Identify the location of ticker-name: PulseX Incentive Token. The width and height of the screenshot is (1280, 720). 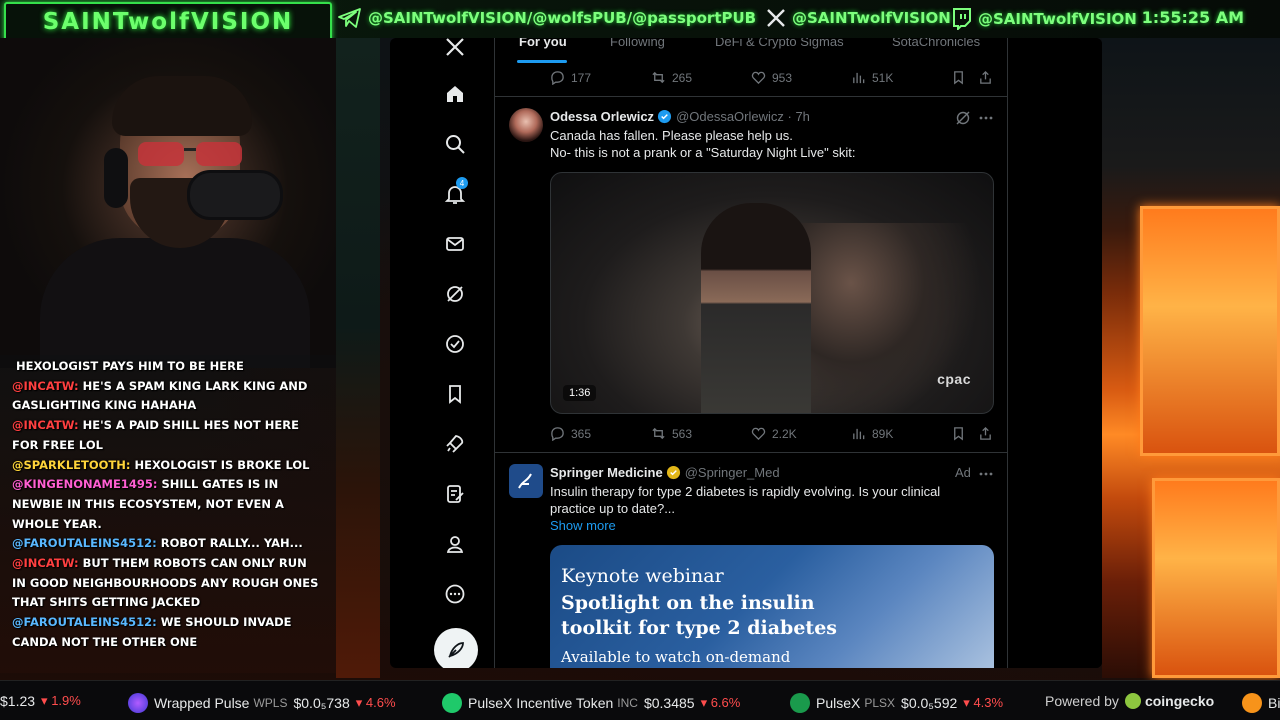
(541, 703).